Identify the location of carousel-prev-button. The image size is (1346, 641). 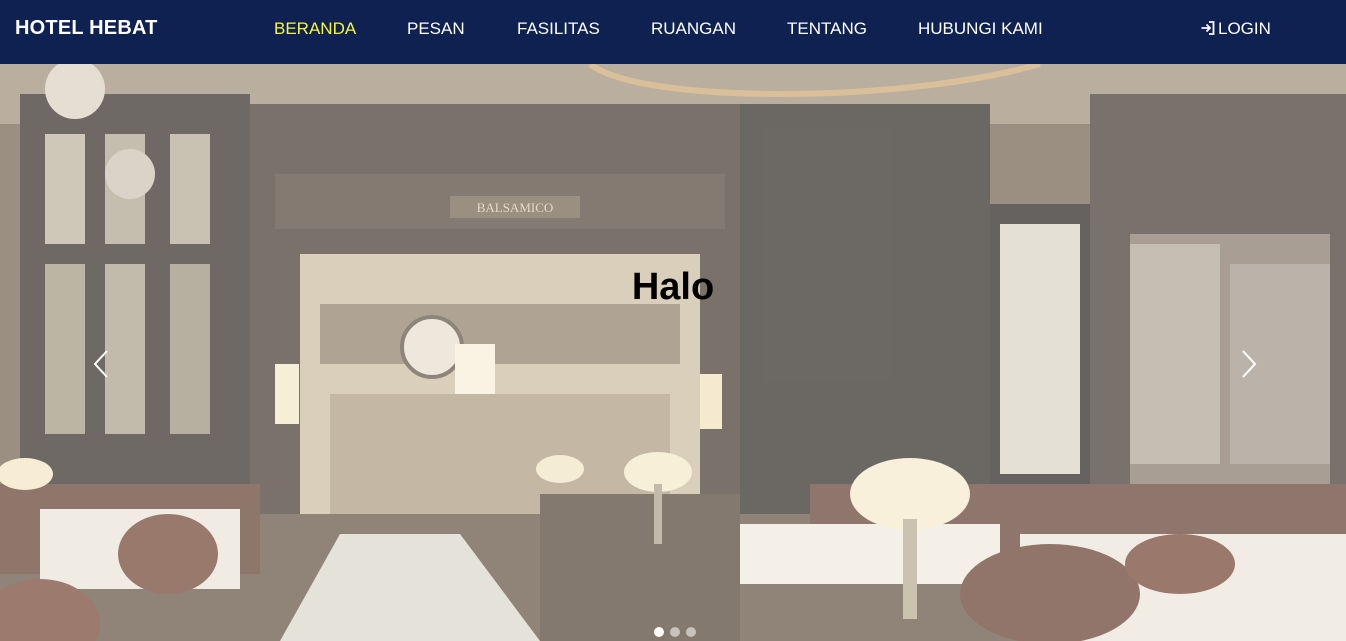
(103, 364).